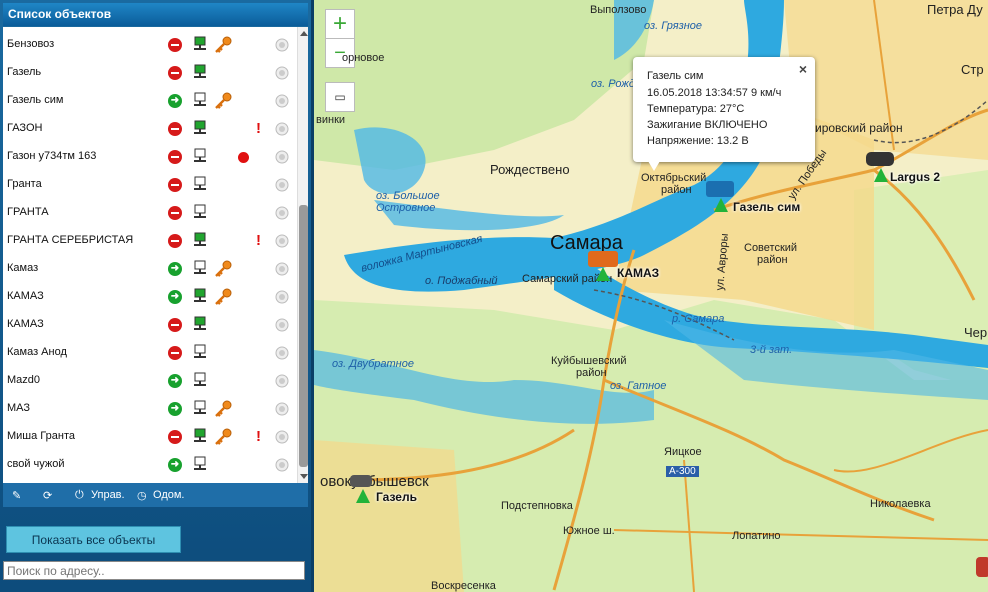 Image resolution: width=988 pixels, height=592 pixels. What do you see at coordinates (915, 177) in the screenshot?
I see `vehicle-label: Largus 2` at bounding box center [915, 177].